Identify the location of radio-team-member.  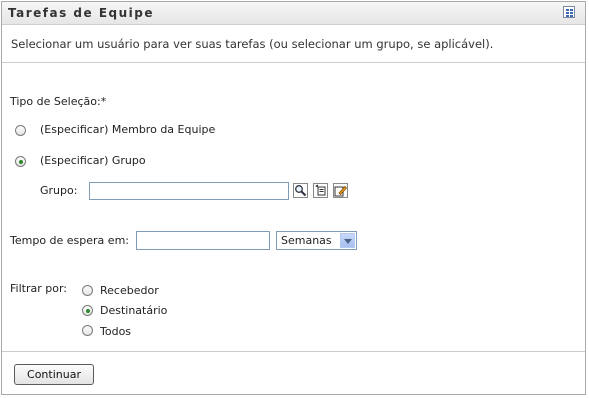
(20, 130).